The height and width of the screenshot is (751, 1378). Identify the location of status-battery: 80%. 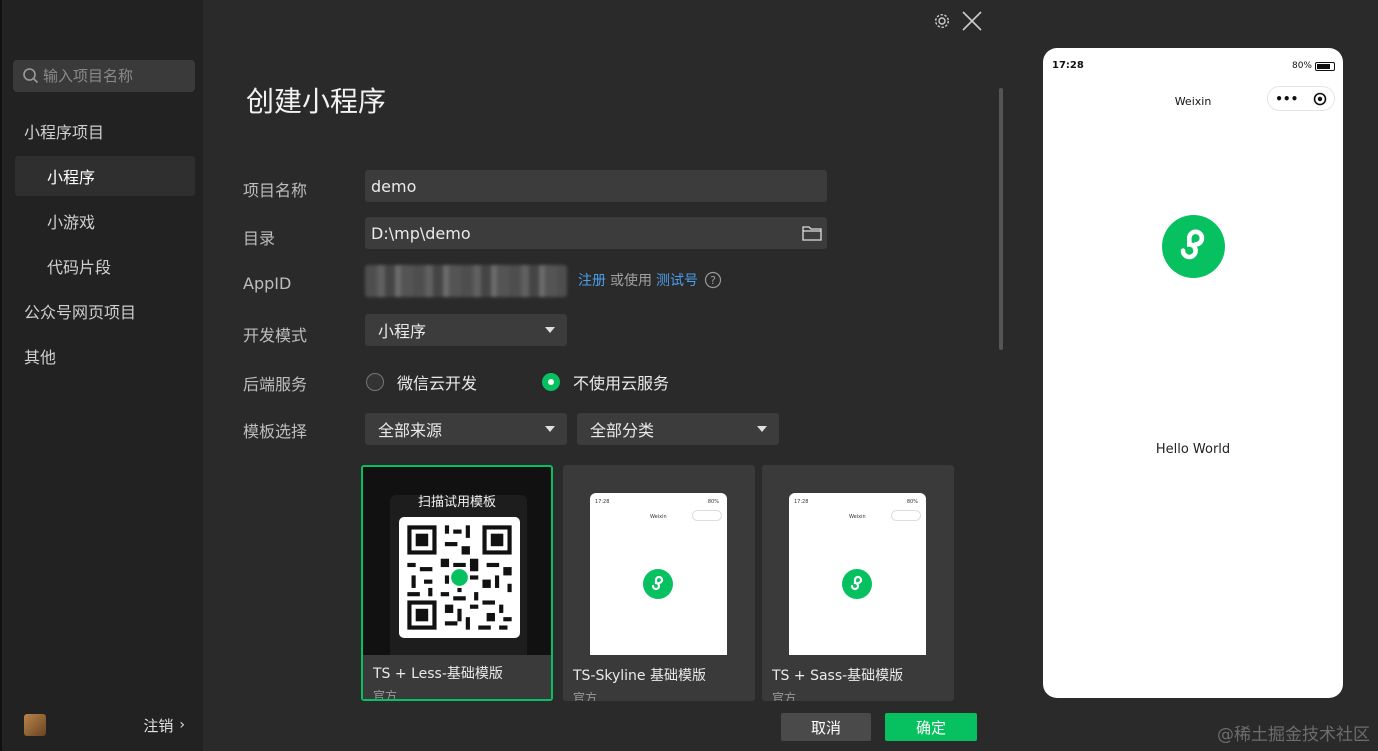
(1313, 66).